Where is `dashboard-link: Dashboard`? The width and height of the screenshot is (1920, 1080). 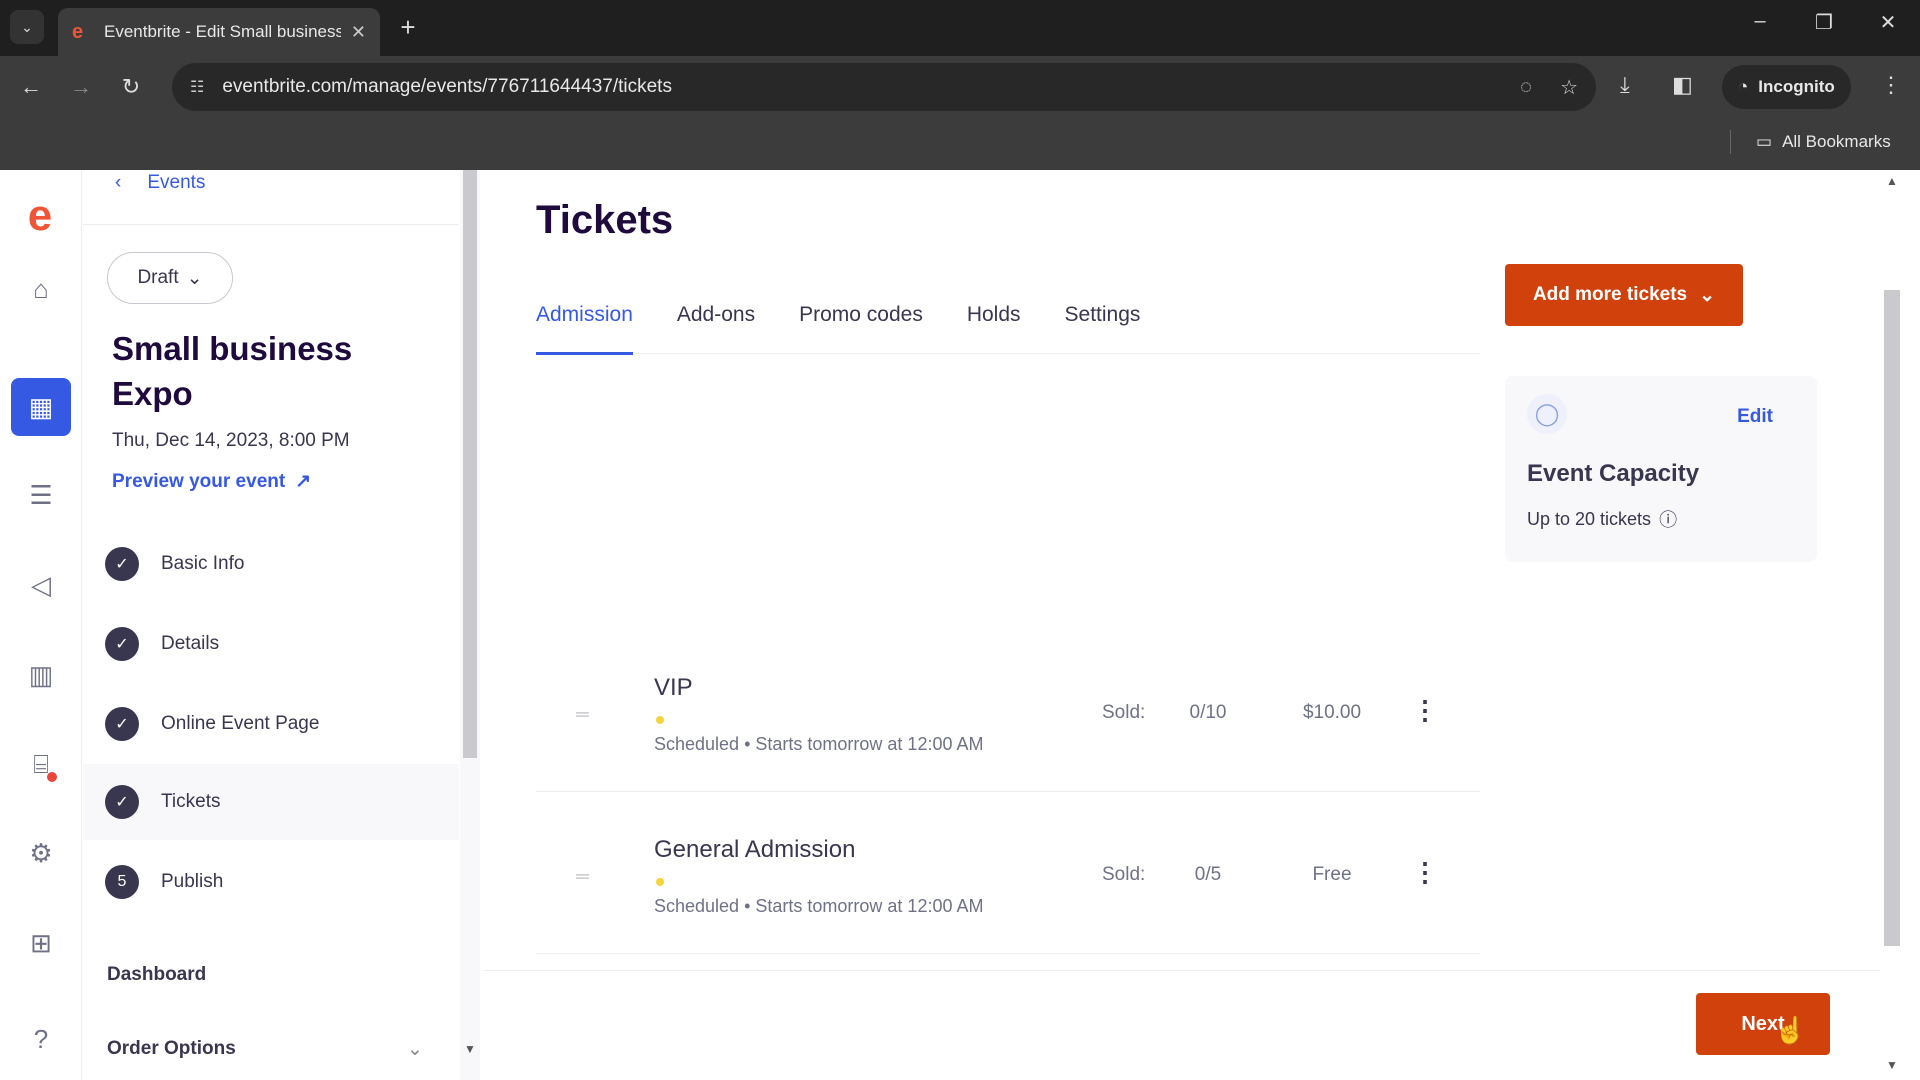
dashboard-link: Dashboard is located at coordinates (156, 975).